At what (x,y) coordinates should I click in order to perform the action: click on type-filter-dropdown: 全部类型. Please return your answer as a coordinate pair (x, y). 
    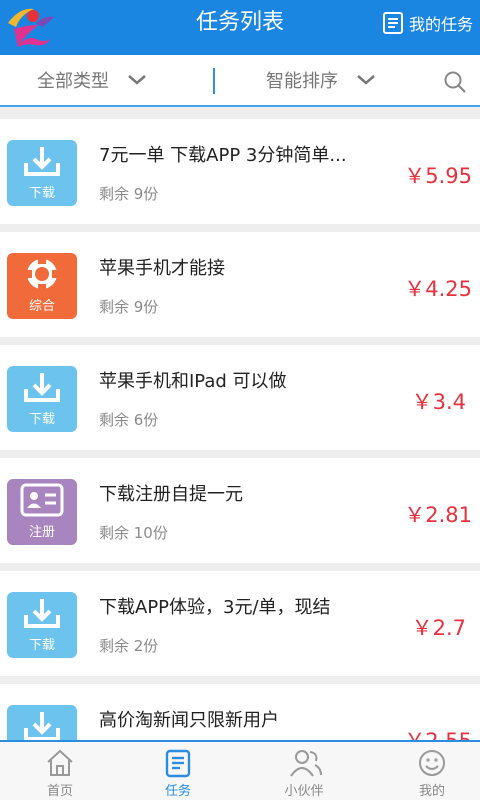
    Looking at the image, I should click on (92, 80).